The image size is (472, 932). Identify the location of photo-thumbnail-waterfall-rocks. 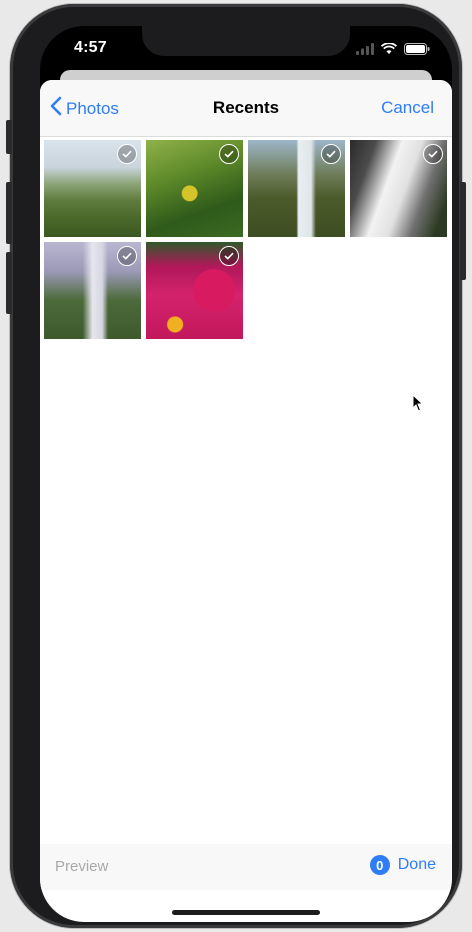
(398, 188).